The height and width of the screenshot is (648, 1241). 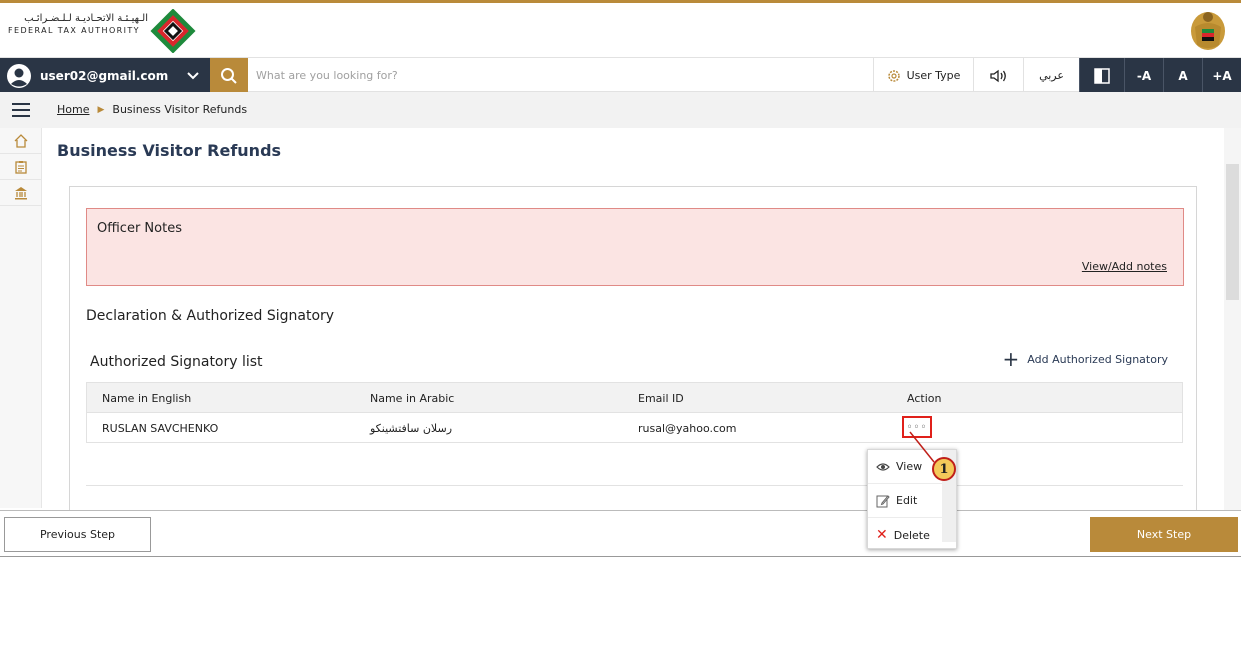 I want to click on previous-step-button: Previous Step, so click(x=77, y=534).